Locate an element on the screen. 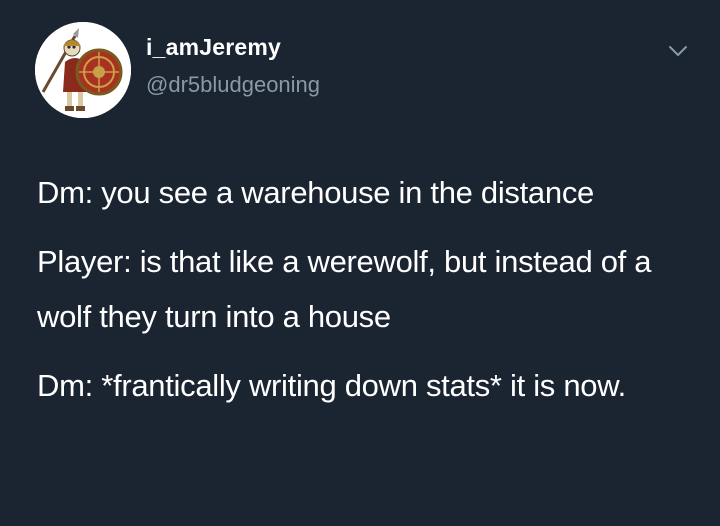 This screenshot has height=526, width=720. tweet-paragraph: Dm: you see a warehouse in the distance is located at coordinates (315, 192).